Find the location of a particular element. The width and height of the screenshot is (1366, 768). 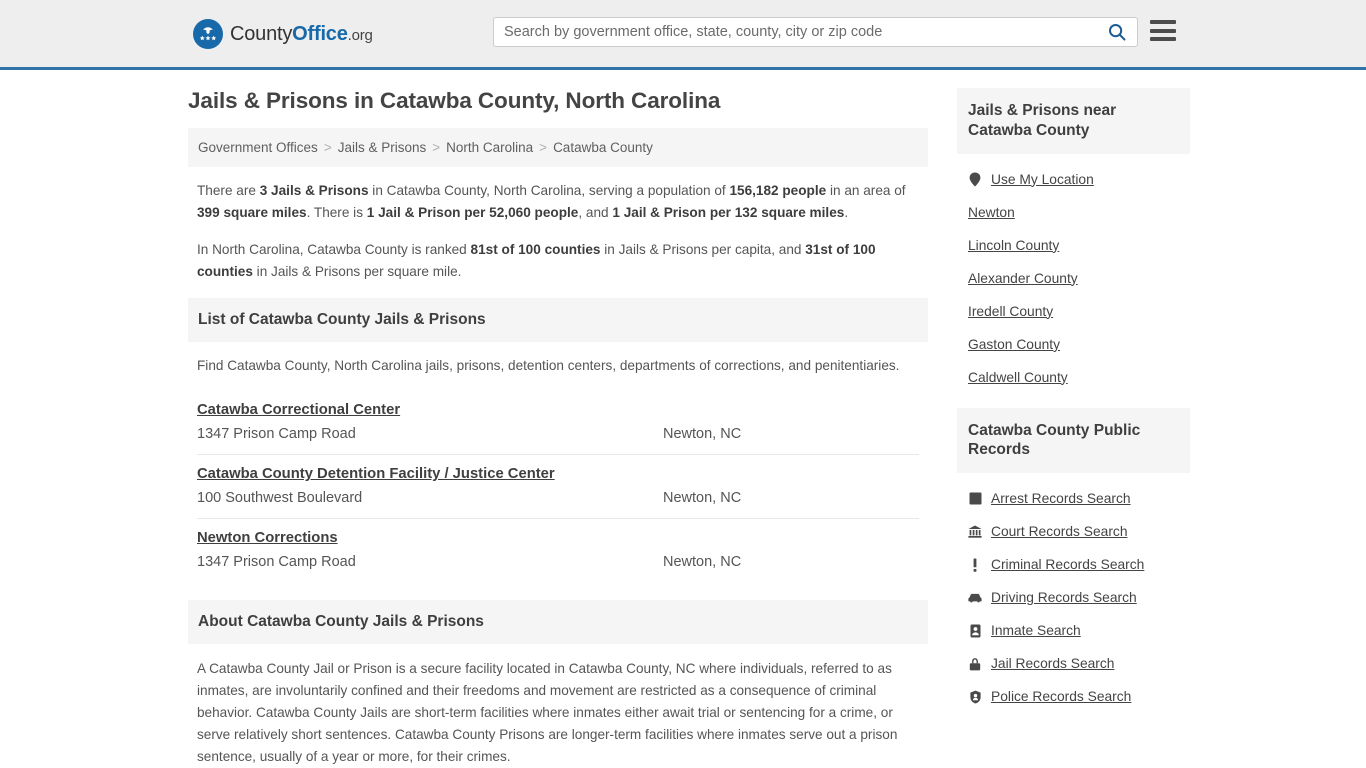

public-record-link: Court Records Search is located at coordinates (1073, 531).